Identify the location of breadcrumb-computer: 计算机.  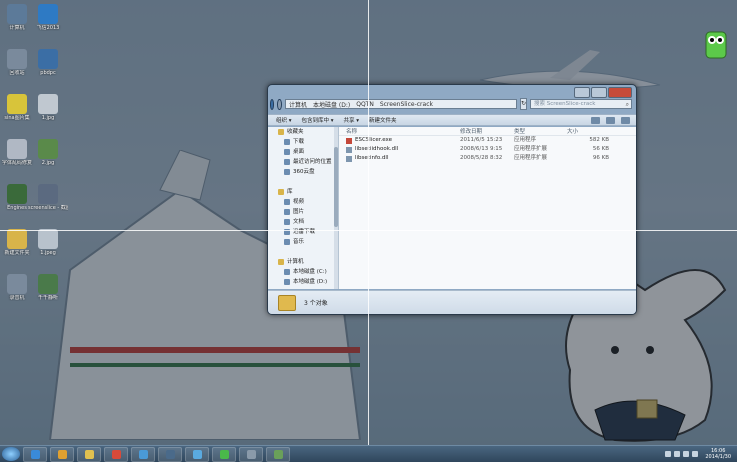
(298, 104).